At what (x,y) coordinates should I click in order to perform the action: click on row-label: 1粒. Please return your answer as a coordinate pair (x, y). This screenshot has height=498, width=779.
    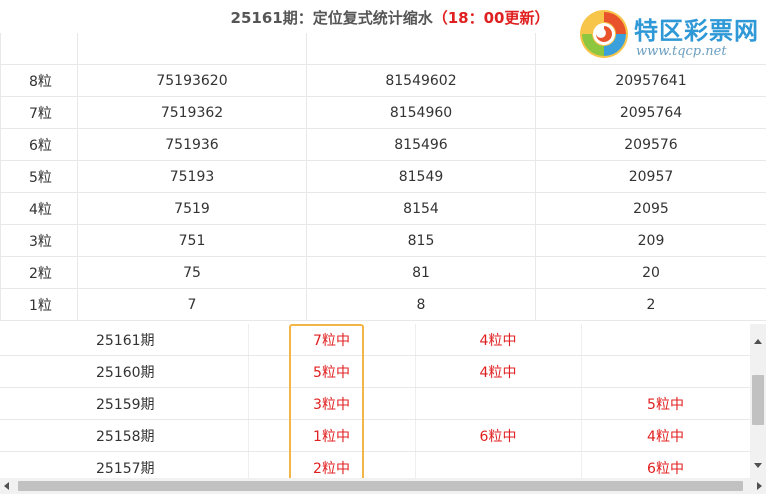
    Looking at the image, I should click on (39, 304).